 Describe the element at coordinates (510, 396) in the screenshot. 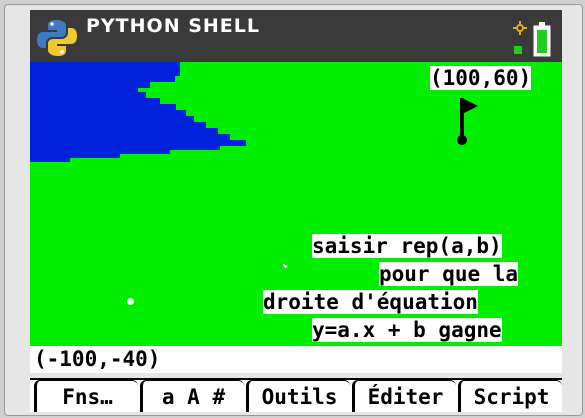

I see `softkey-script: Script` at that location.